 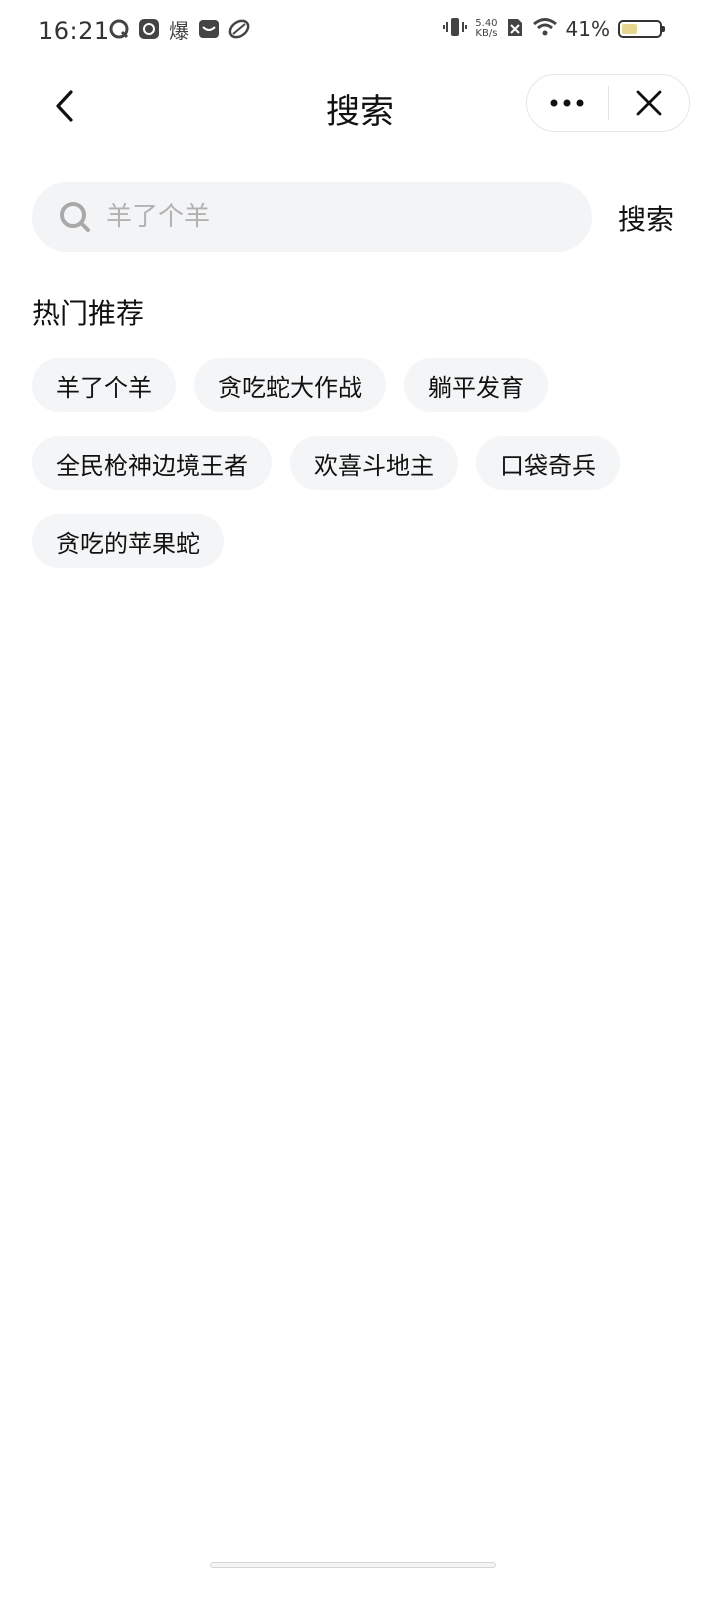 I want to click on hot-tag: 贪吃蛇大作战, so click(x=290, y=385).